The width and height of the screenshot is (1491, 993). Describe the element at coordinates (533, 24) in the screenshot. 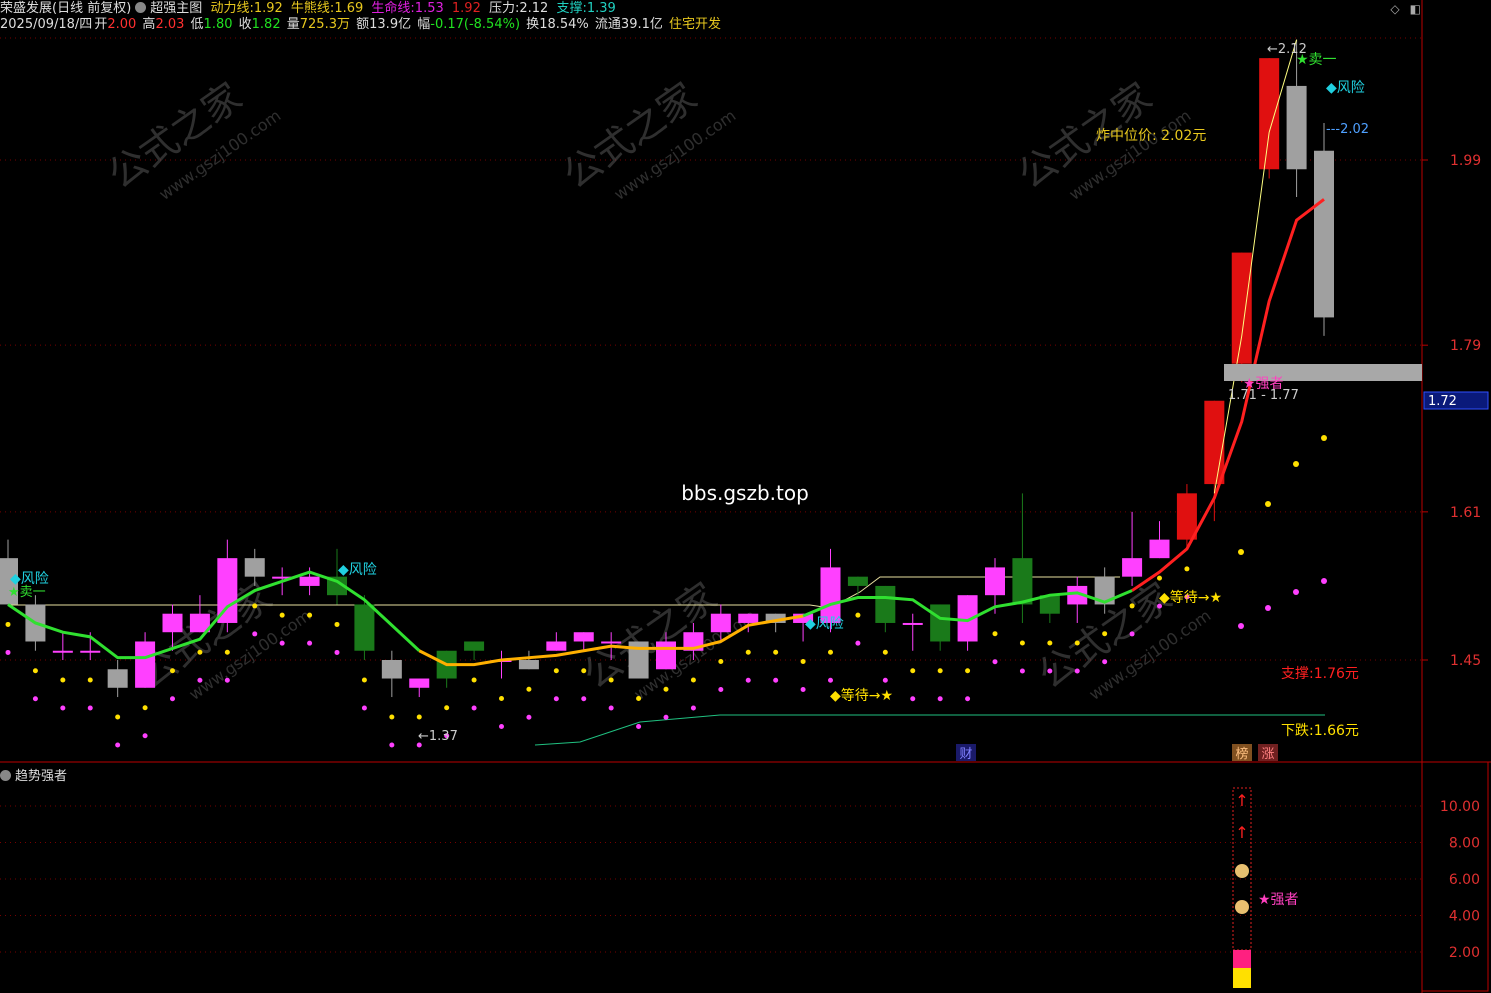

I see `turnover-label: 换` at that location.